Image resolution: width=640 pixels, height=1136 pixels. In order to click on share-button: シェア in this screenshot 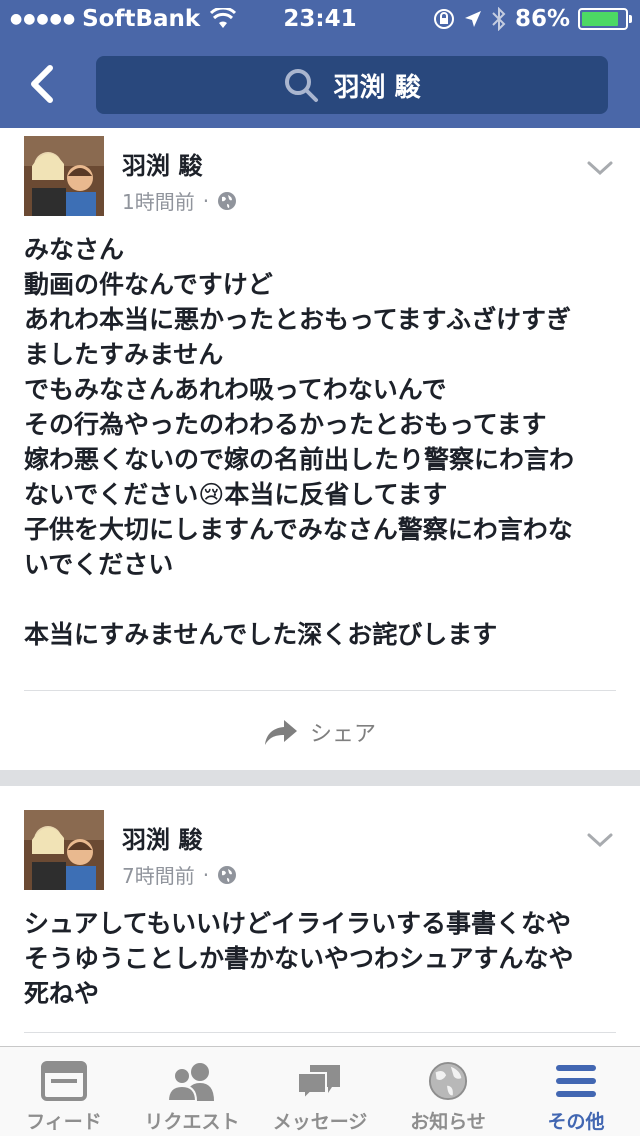, I will do `click(320, 732)`.